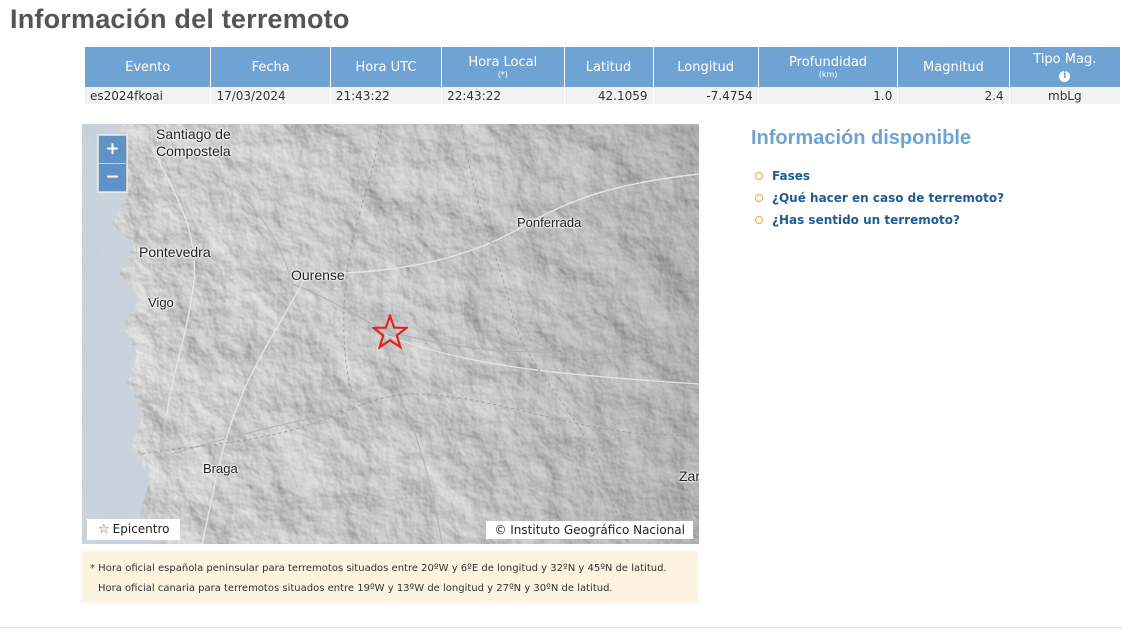 The image size is (1122, 630). What do you see at coordinates (608, 67) in the screenshot?
I see `header-latitude: Latitud` at bounding box center [608, 67].